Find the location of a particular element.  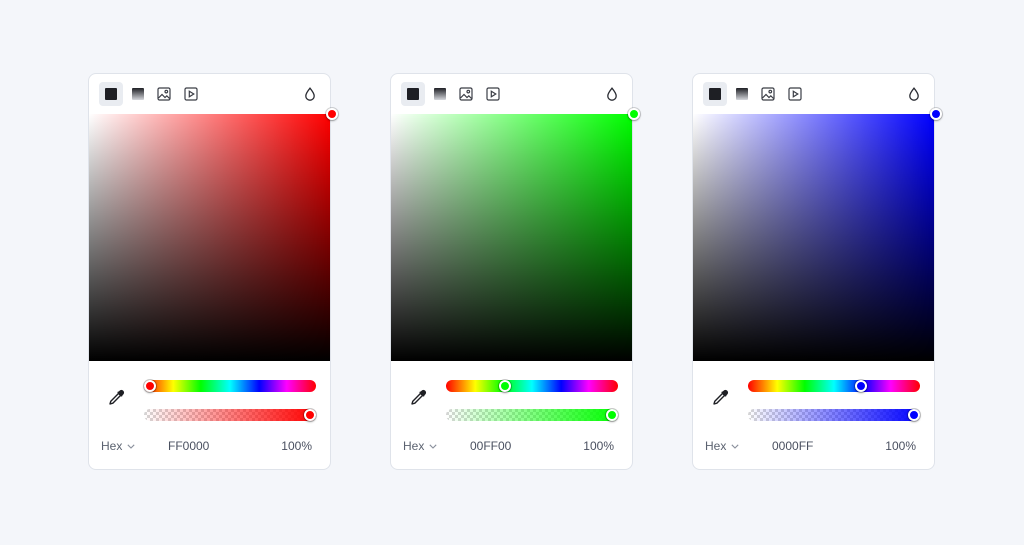

hex-input: 00FF00 is located at coordinates (490, 446).